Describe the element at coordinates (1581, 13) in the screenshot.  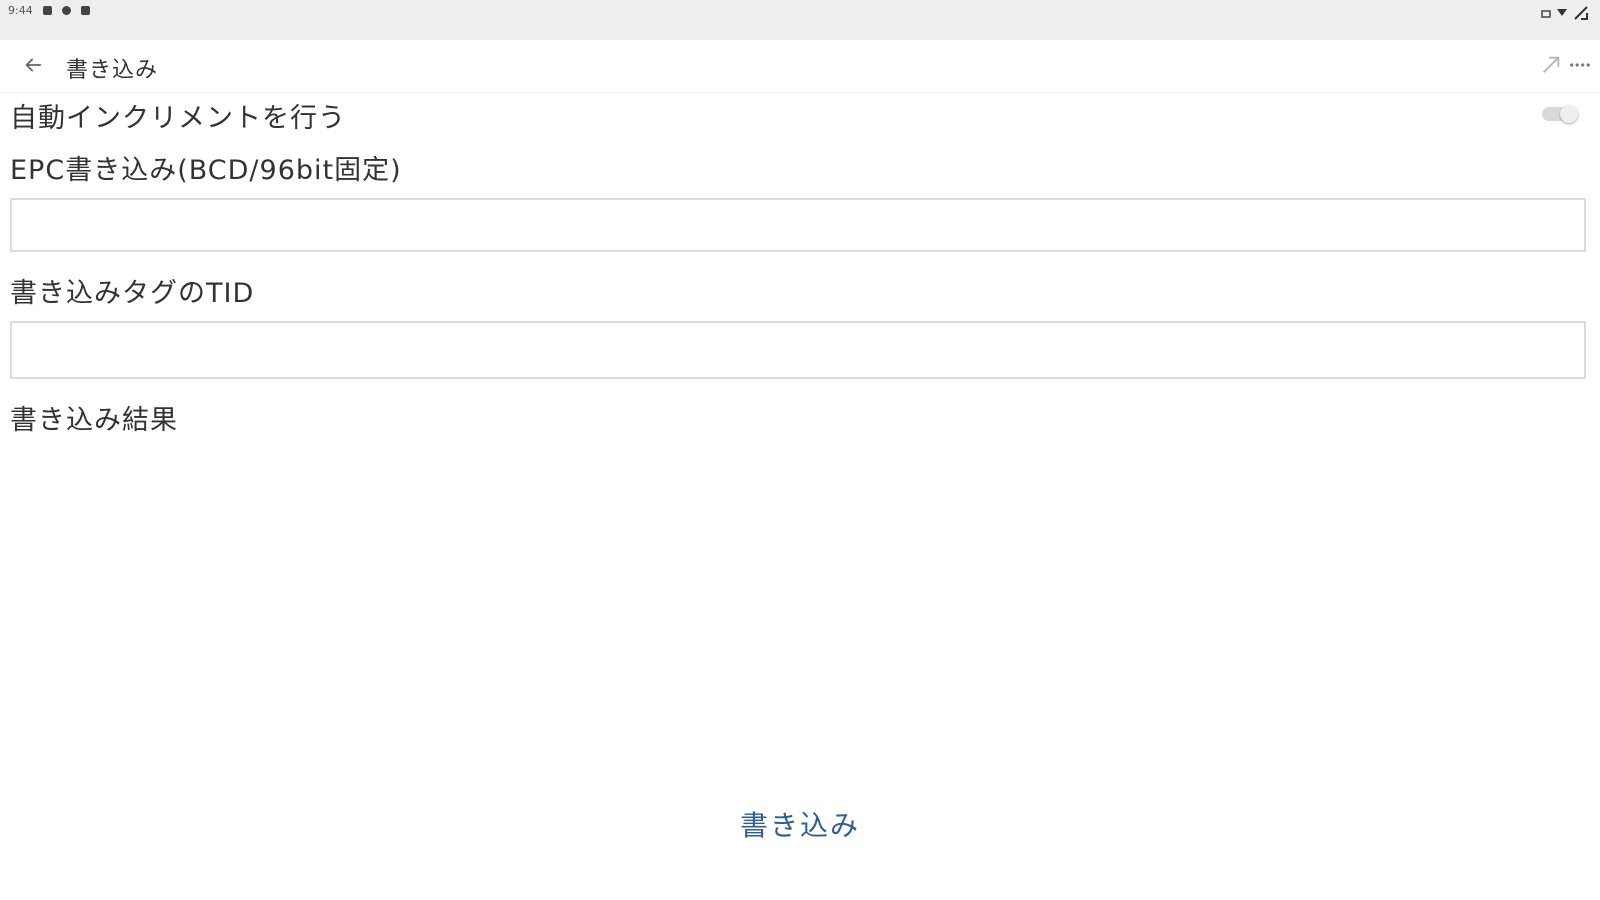
I see `battery-icon` at that location.